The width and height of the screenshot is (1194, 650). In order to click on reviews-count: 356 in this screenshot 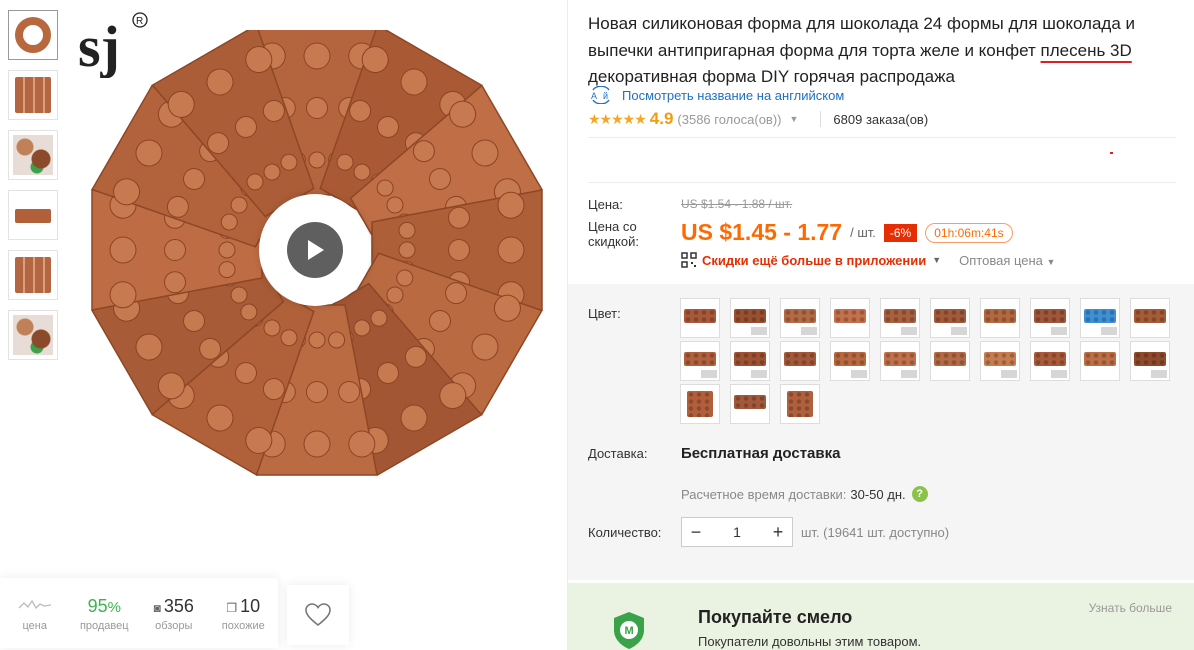, I will do `click(178, 606)`.